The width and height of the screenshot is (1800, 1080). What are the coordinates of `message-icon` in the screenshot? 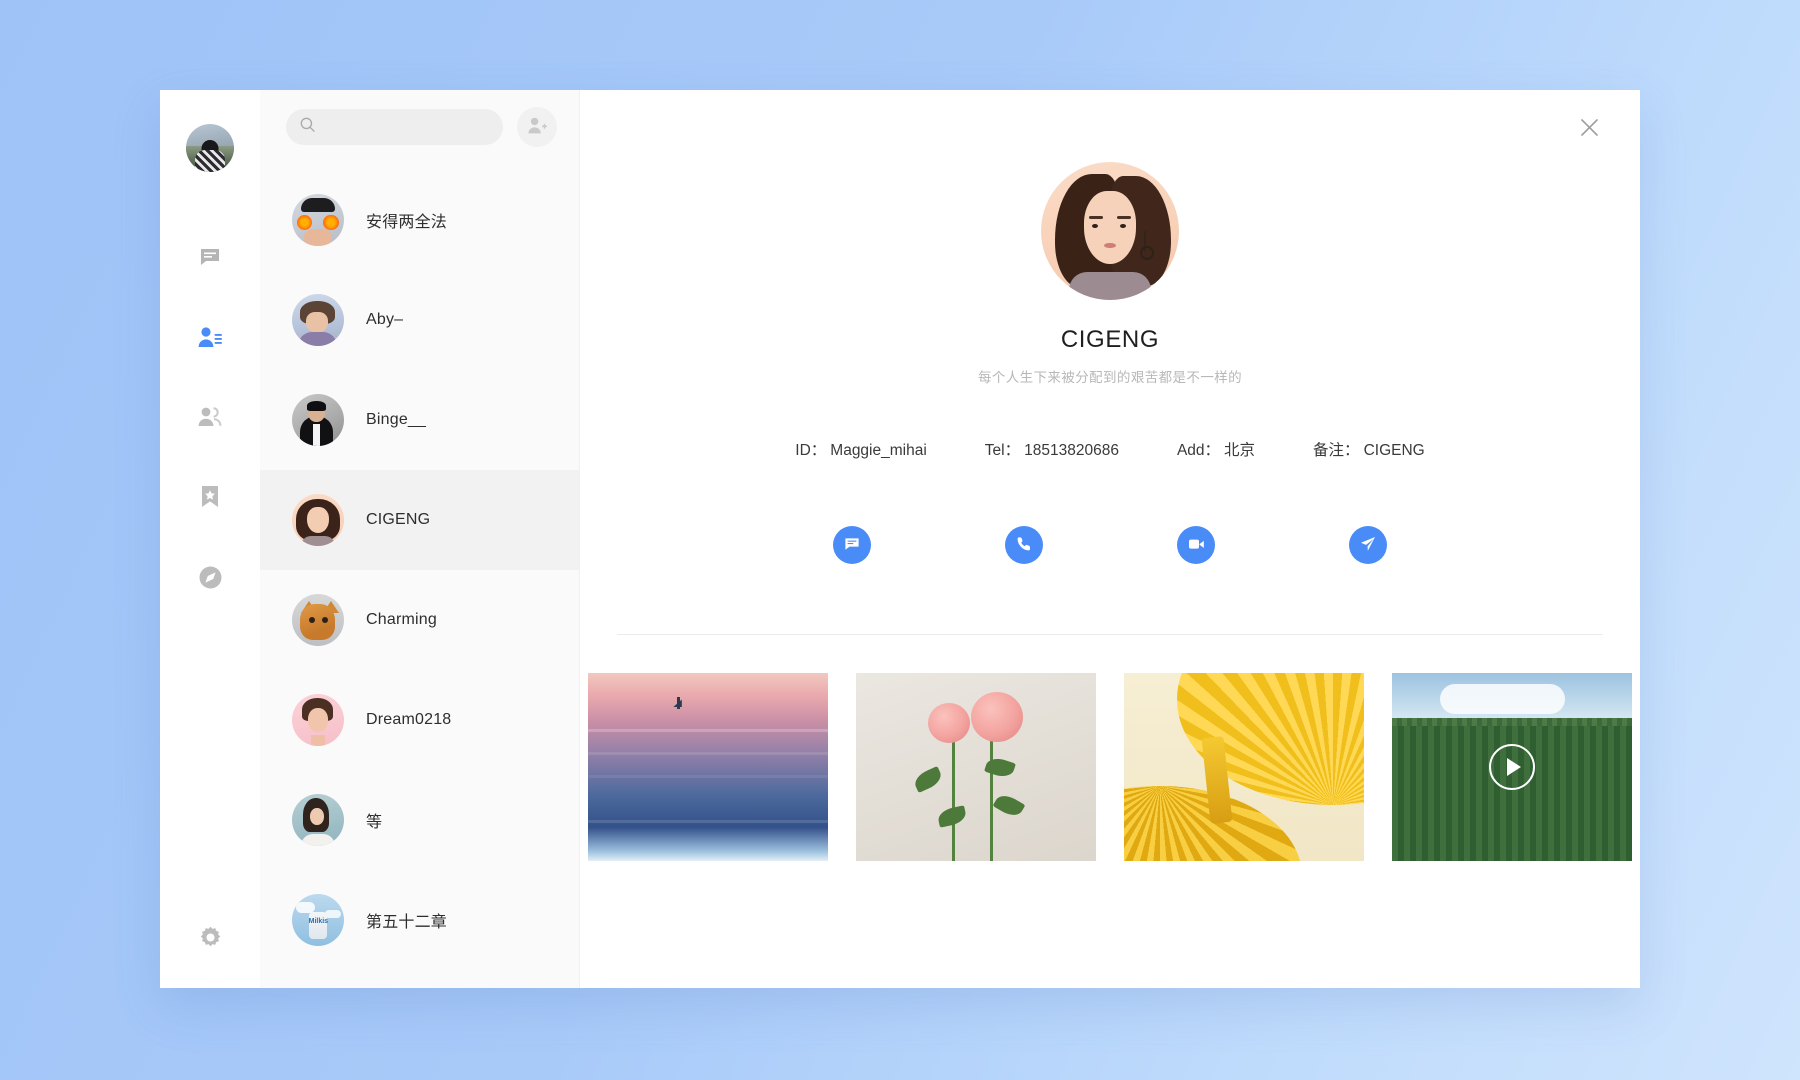 It's located at (852, 545).